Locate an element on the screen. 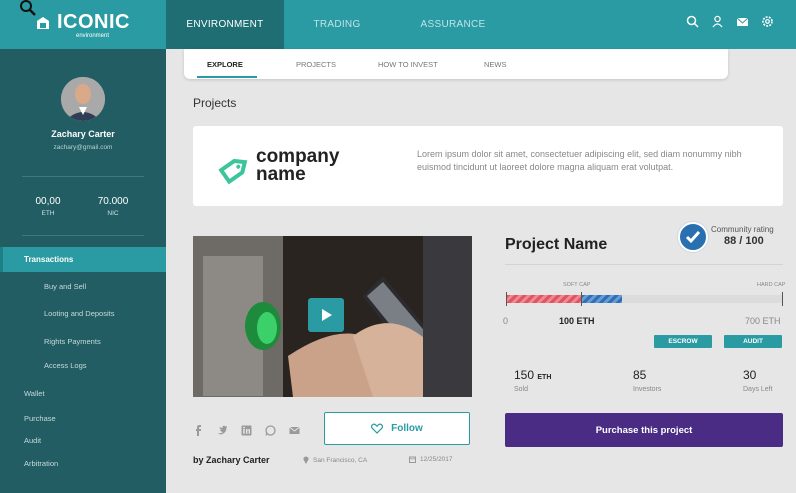  page-title: Projects is located at coordinates (215, 103).